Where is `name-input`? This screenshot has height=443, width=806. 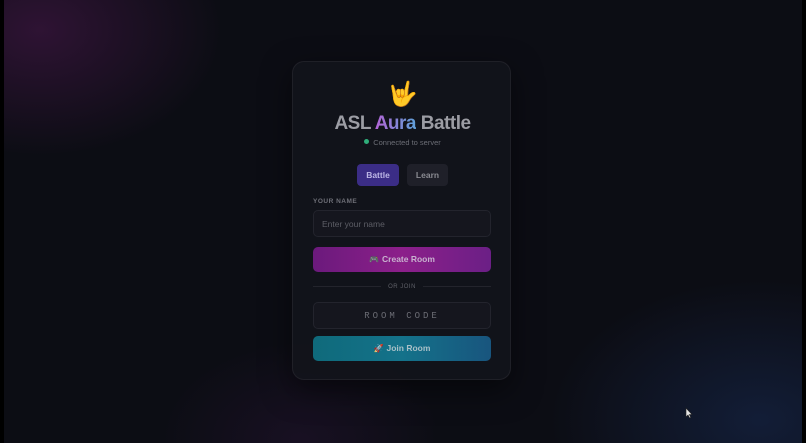
name-input is located at coordinates (402, 223).